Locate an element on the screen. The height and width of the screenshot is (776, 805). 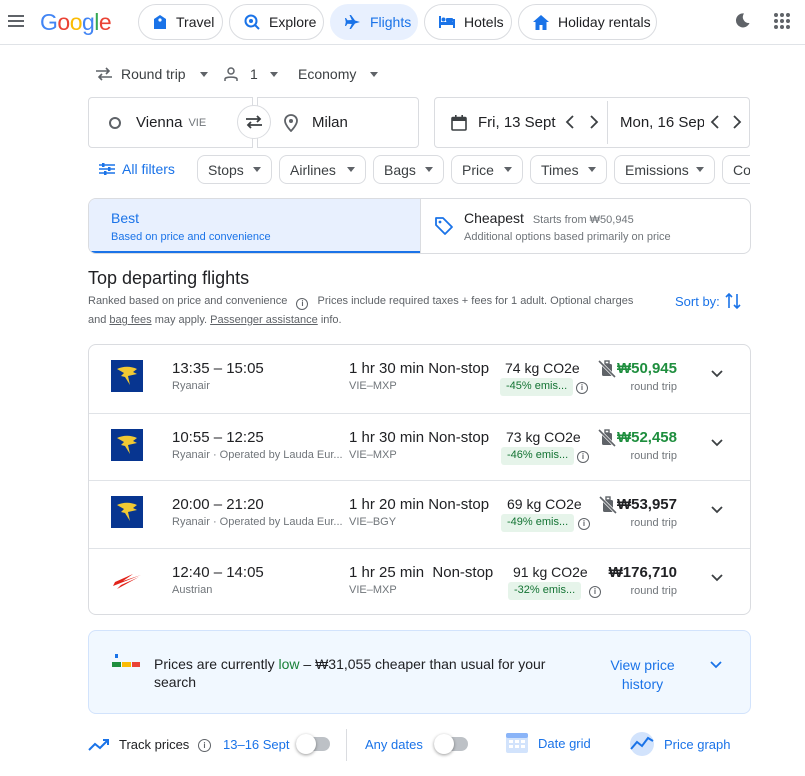
filter-times: Times is located at coordinates (568, 169).